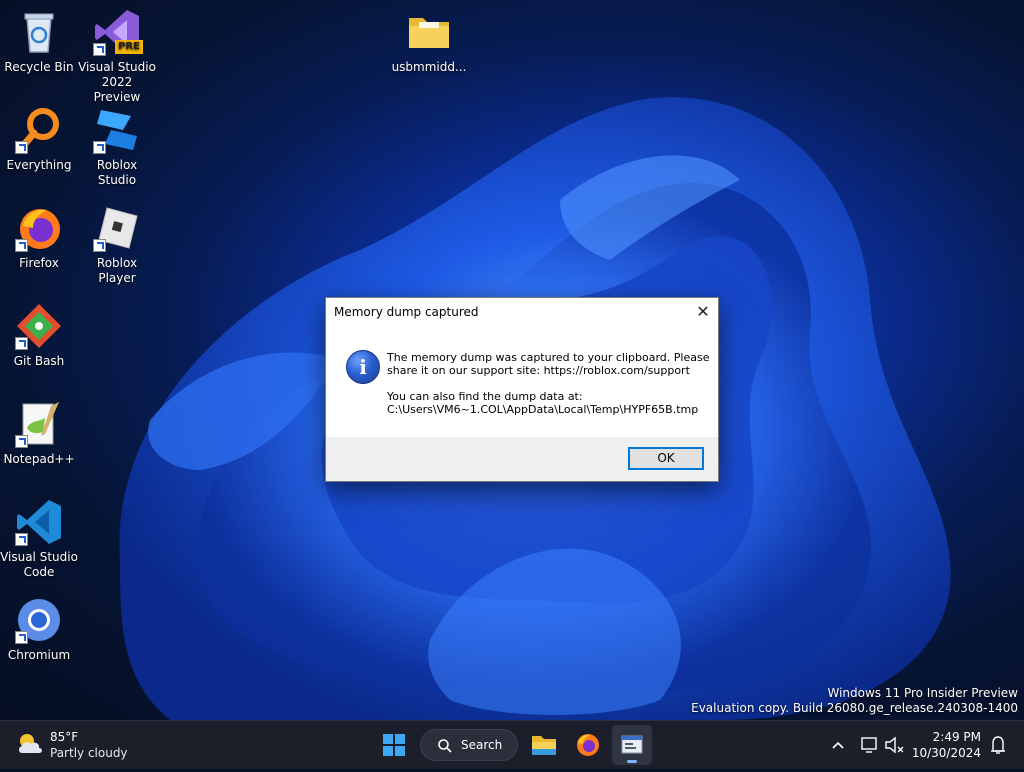 This screenshot has width=1024, height=772. What do you see at coordinates (39, 620) in the screenshot?
I see `chromium-icon` at bounding box center [39, 620].